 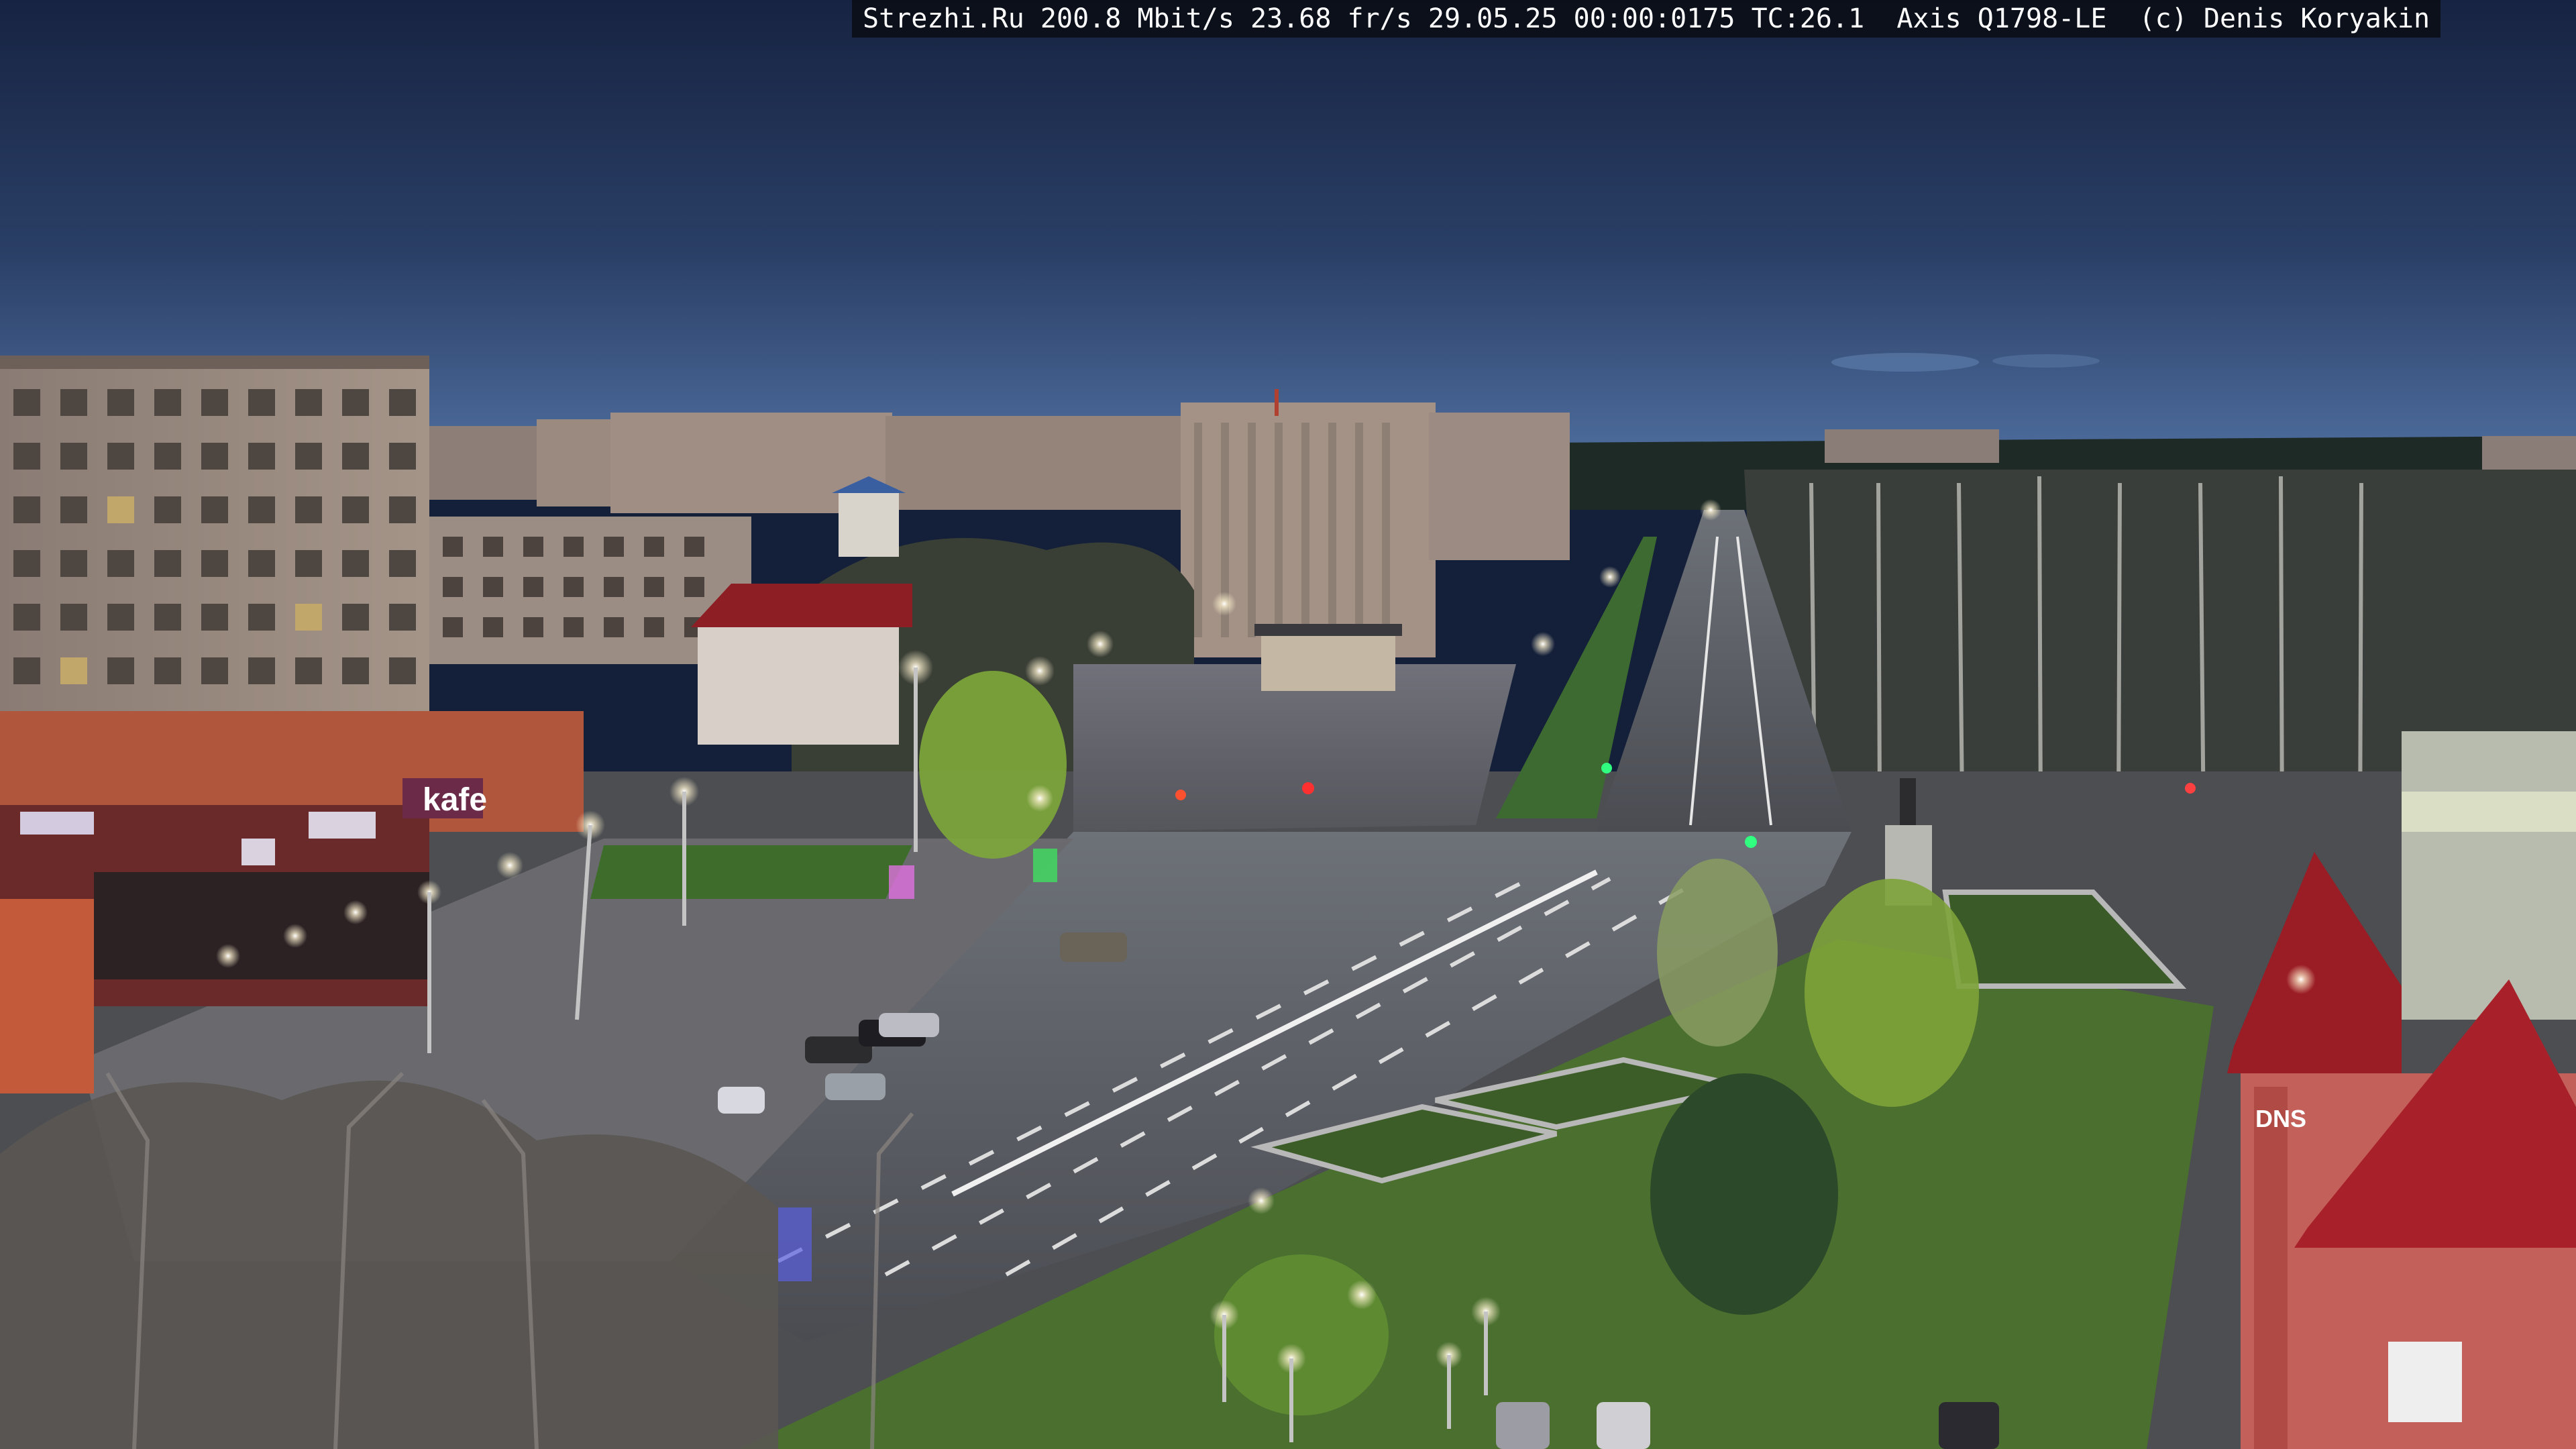 I want to click on overlay-credit: (c) Denis Koryakin, so click(x=2284, y=18).